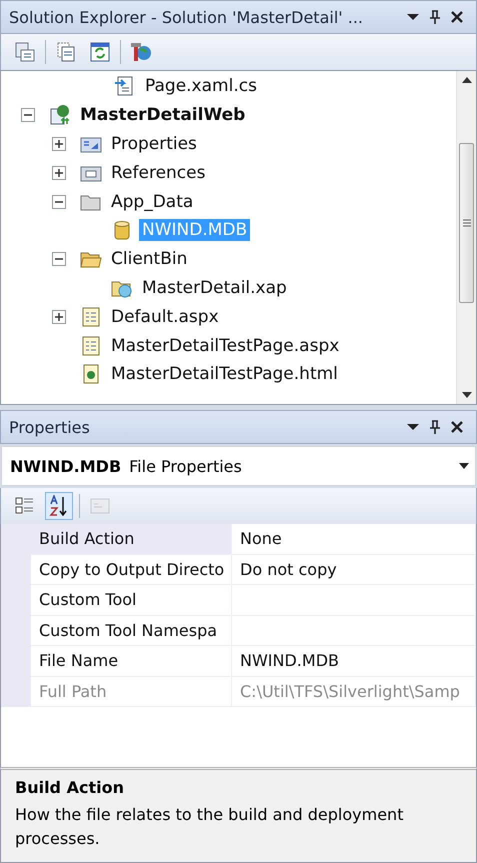  Describe the element at coordinates (25, 52) in the screenshot. I see `properties-icon` at that location.